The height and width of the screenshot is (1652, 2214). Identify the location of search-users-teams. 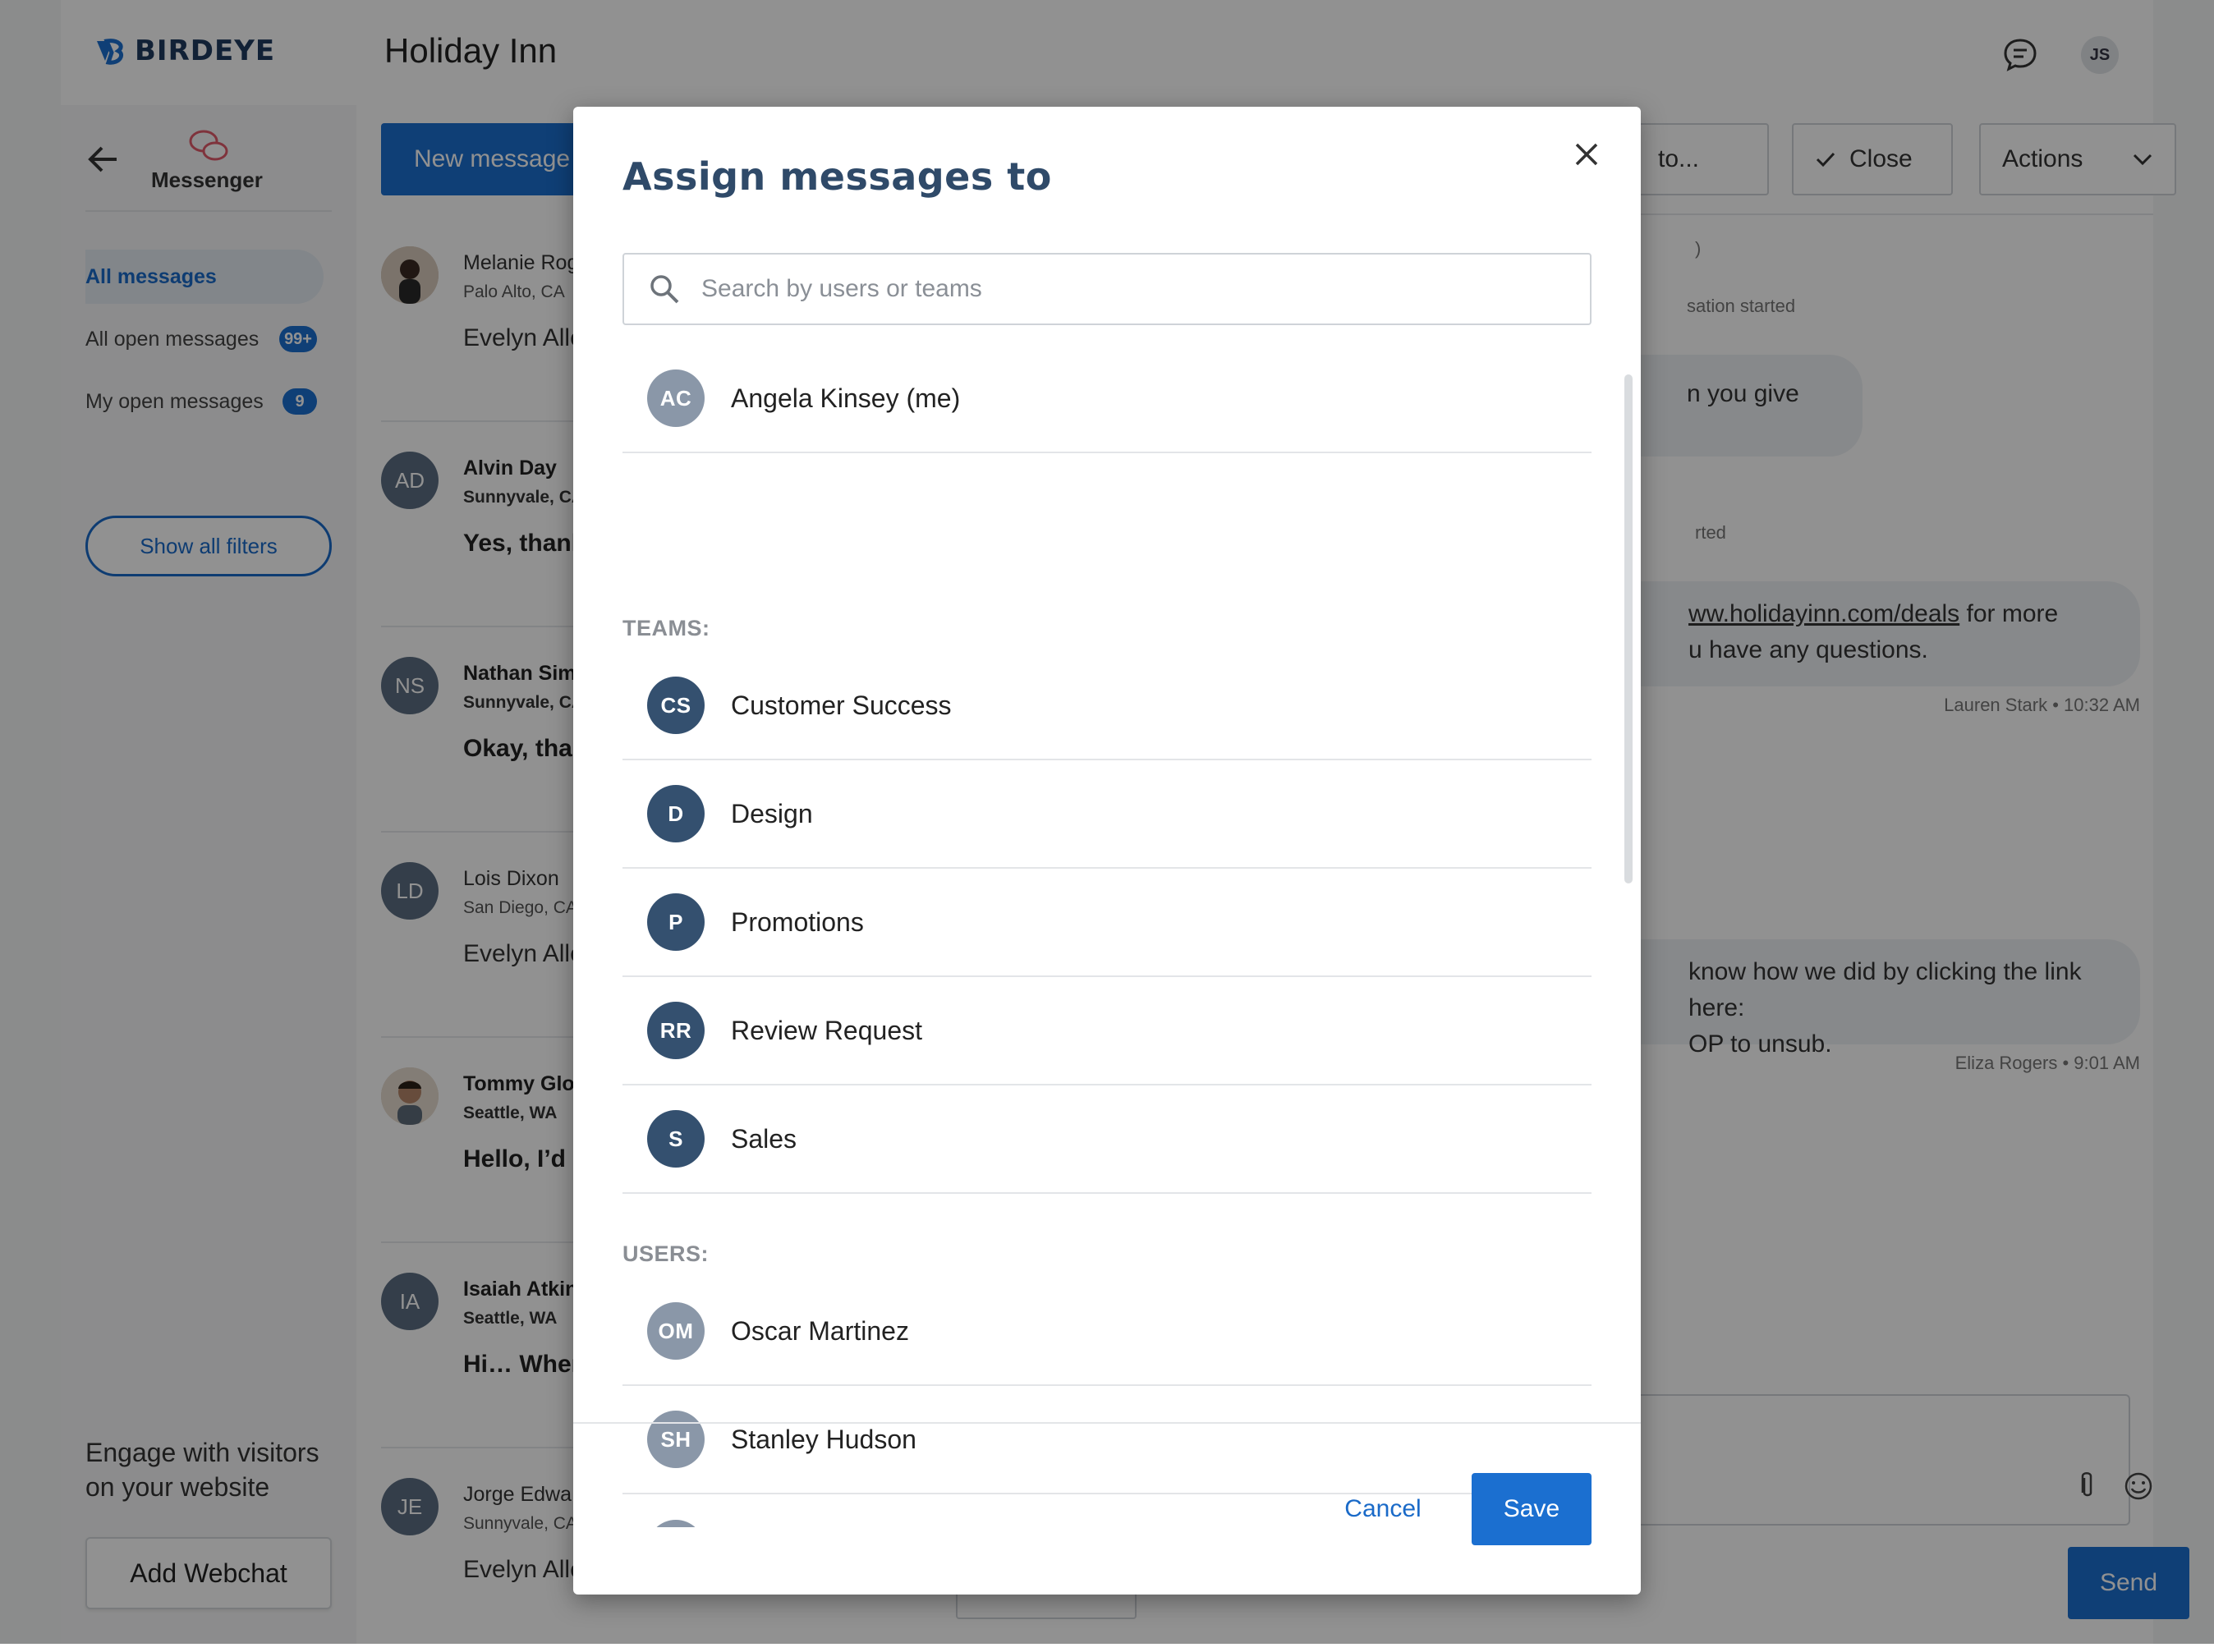
(1107, 289).